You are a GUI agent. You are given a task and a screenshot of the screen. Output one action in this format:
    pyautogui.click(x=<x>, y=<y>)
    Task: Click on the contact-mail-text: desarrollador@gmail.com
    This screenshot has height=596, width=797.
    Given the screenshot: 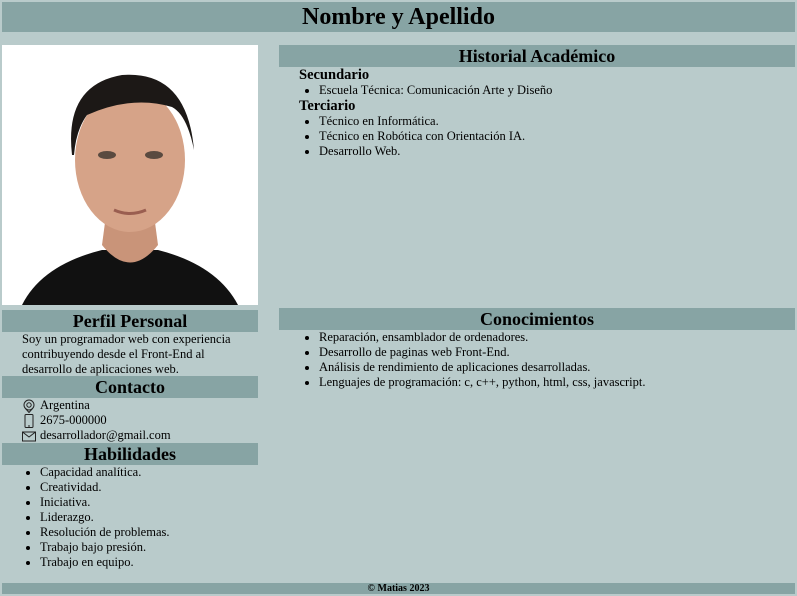 What is the action you would take?
    pyautogui.click(x=105, y=435)
    